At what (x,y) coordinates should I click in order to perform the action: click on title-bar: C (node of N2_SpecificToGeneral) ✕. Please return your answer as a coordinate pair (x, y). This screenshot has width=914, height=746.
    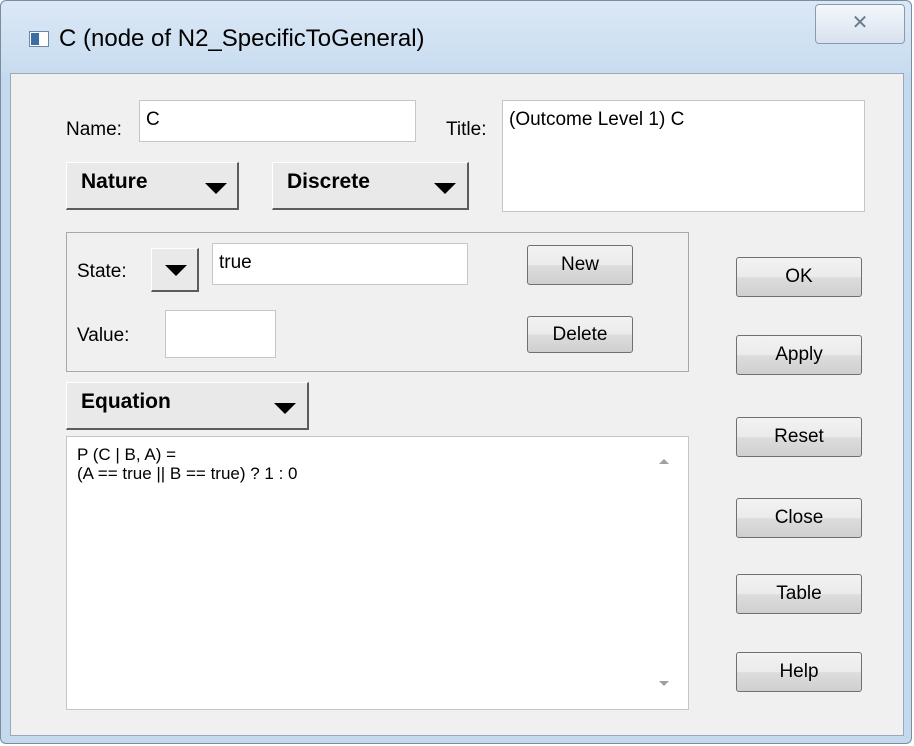
    Looking at the image, I should click on (456, 37).